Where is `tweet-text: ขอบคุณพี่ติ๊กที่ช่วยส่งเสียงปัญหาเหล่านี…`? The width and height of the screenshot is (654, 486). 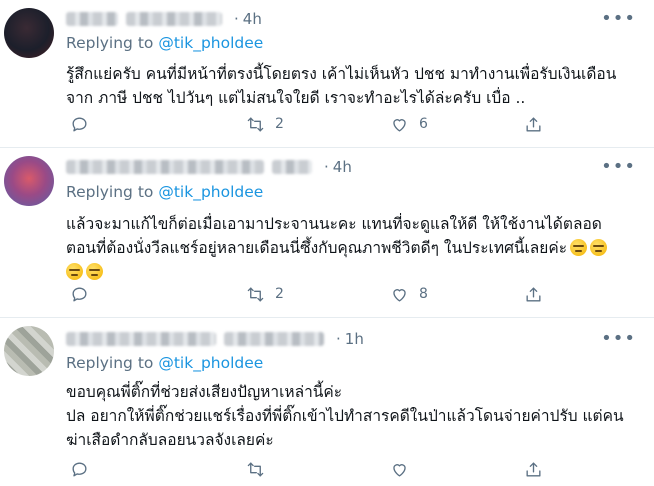
tweet-text: ขอบคุณพี่ติ๊กที่ช่วยส่งเสียงปัญหาเหล่านี… is located at coordinates (351, 416).